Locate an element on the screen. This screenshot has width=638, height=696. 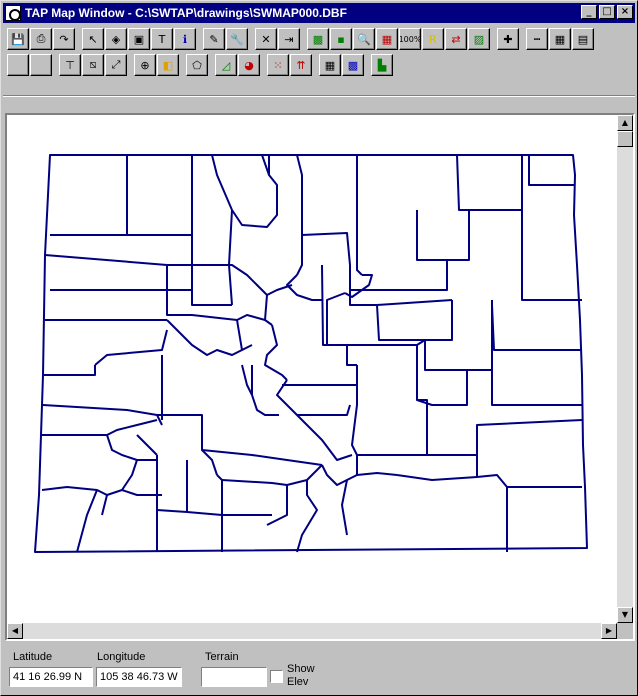
info-button: ℹ is located at coordinates (185, 39).